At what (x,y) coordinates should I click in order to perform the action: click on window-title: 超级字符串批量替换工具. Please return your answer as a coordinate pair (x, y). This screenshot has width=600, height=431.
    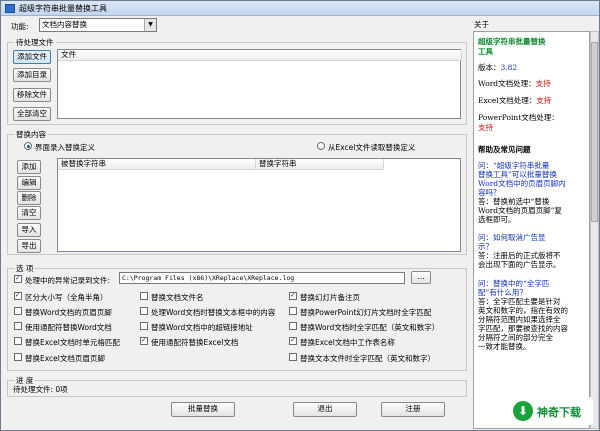
    Looking at the image, I should click on (63, 8).